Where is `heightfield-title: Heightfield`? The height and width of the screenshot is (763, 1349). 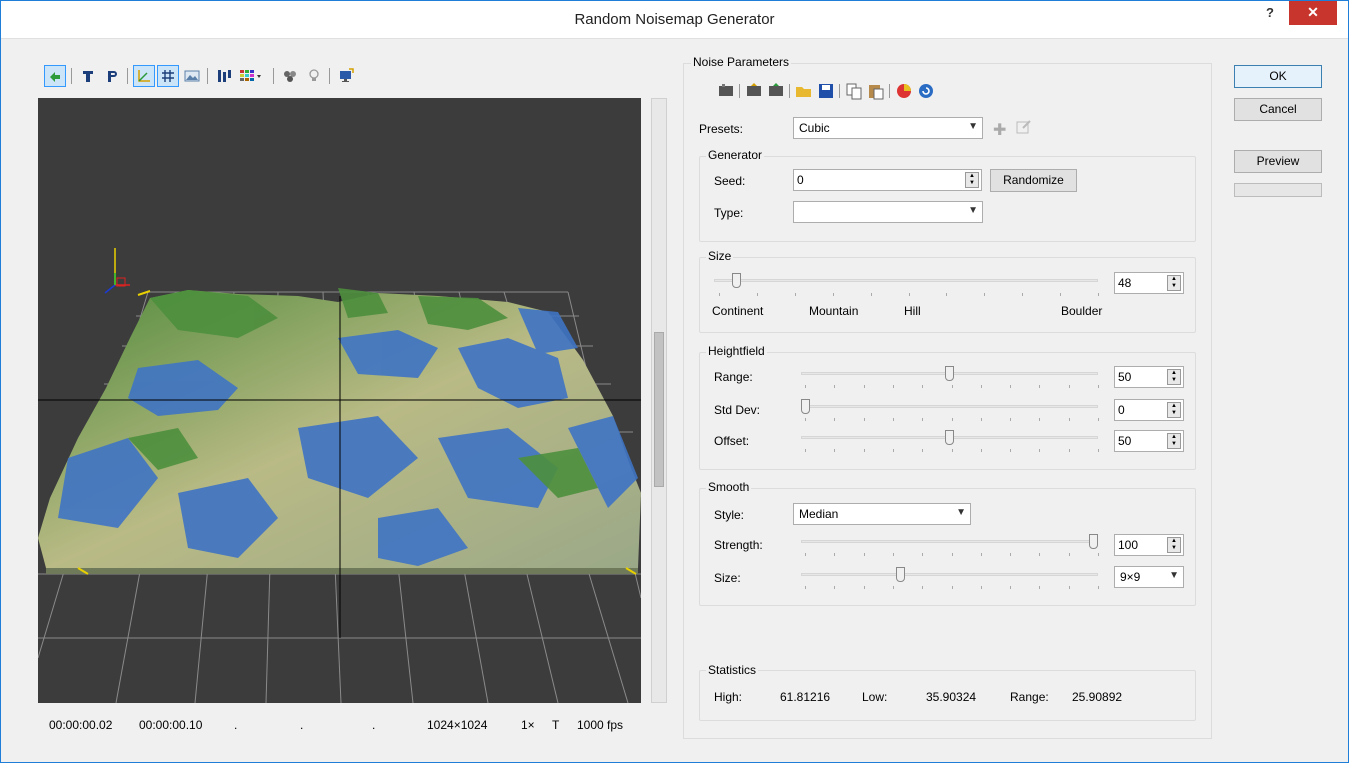 heightfield-title: Heightfield is located at coordinates (736, 351).